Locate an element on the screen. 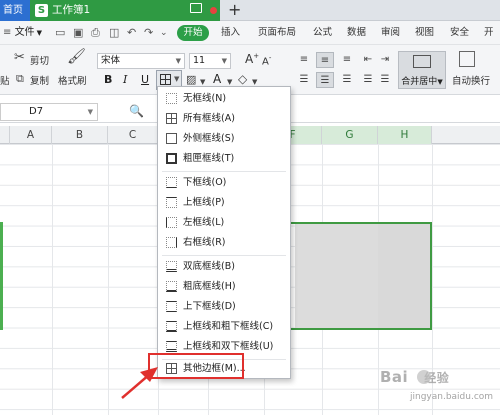  open-folder-icon: ▭ is located at coordinates (60, 33).